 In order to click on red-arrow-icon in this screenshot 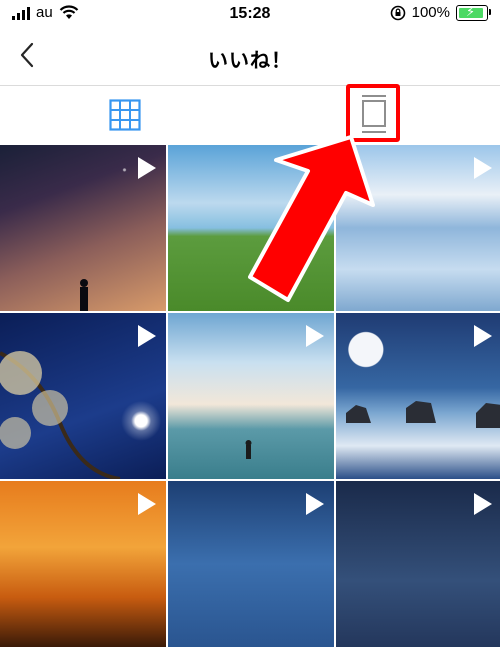, I will do `click(311, 218)`.